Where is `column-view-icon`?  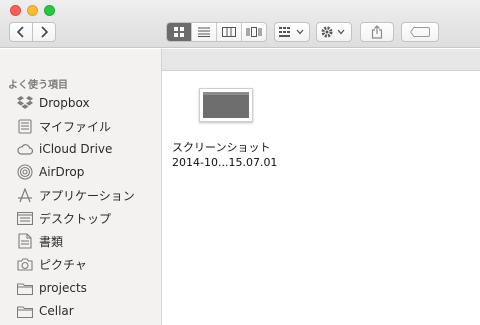
column-view-icon is located at coordinates (229, 32).